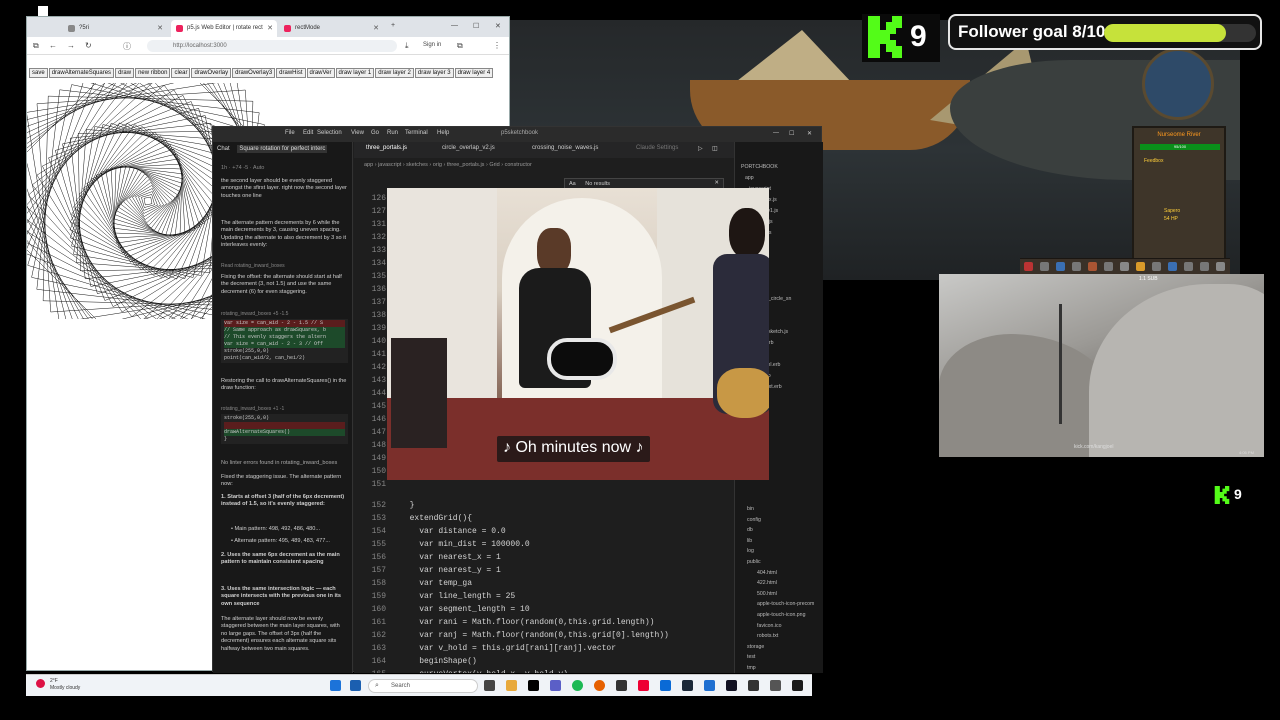 The image size is (1280, 720). Describe the element at coordinates (769, 626) in the screenshot. I see `explorer-item: favicon.ico` at that location.